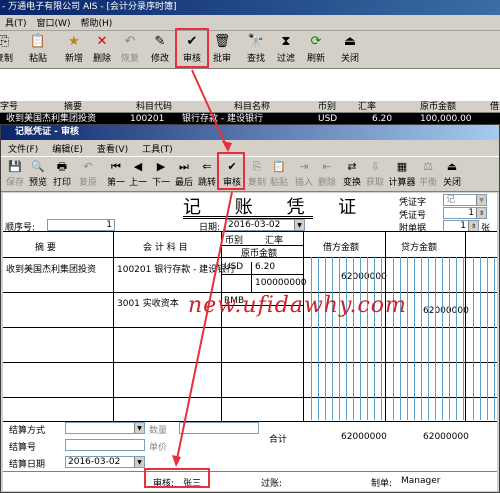  I want to click on annotation-arrows, so click(202, 268).